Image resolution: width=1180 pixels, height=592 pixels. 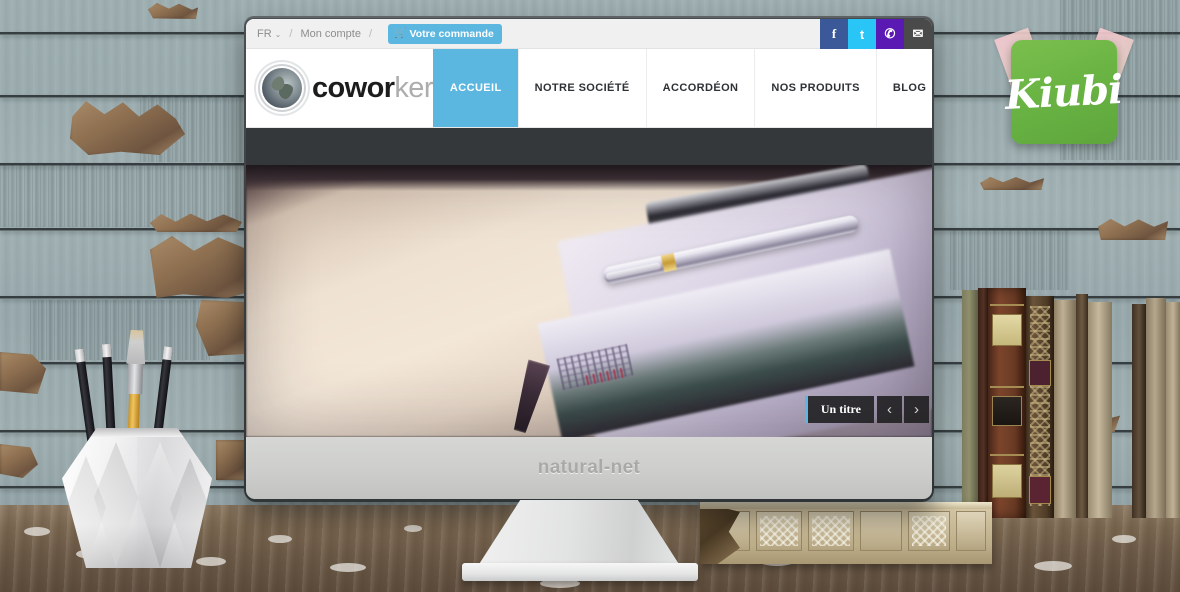 What do you see at coordinates (890, 34) in the screenshot?
I see `phone-icon: ✆` at bounding box center [890, 34].